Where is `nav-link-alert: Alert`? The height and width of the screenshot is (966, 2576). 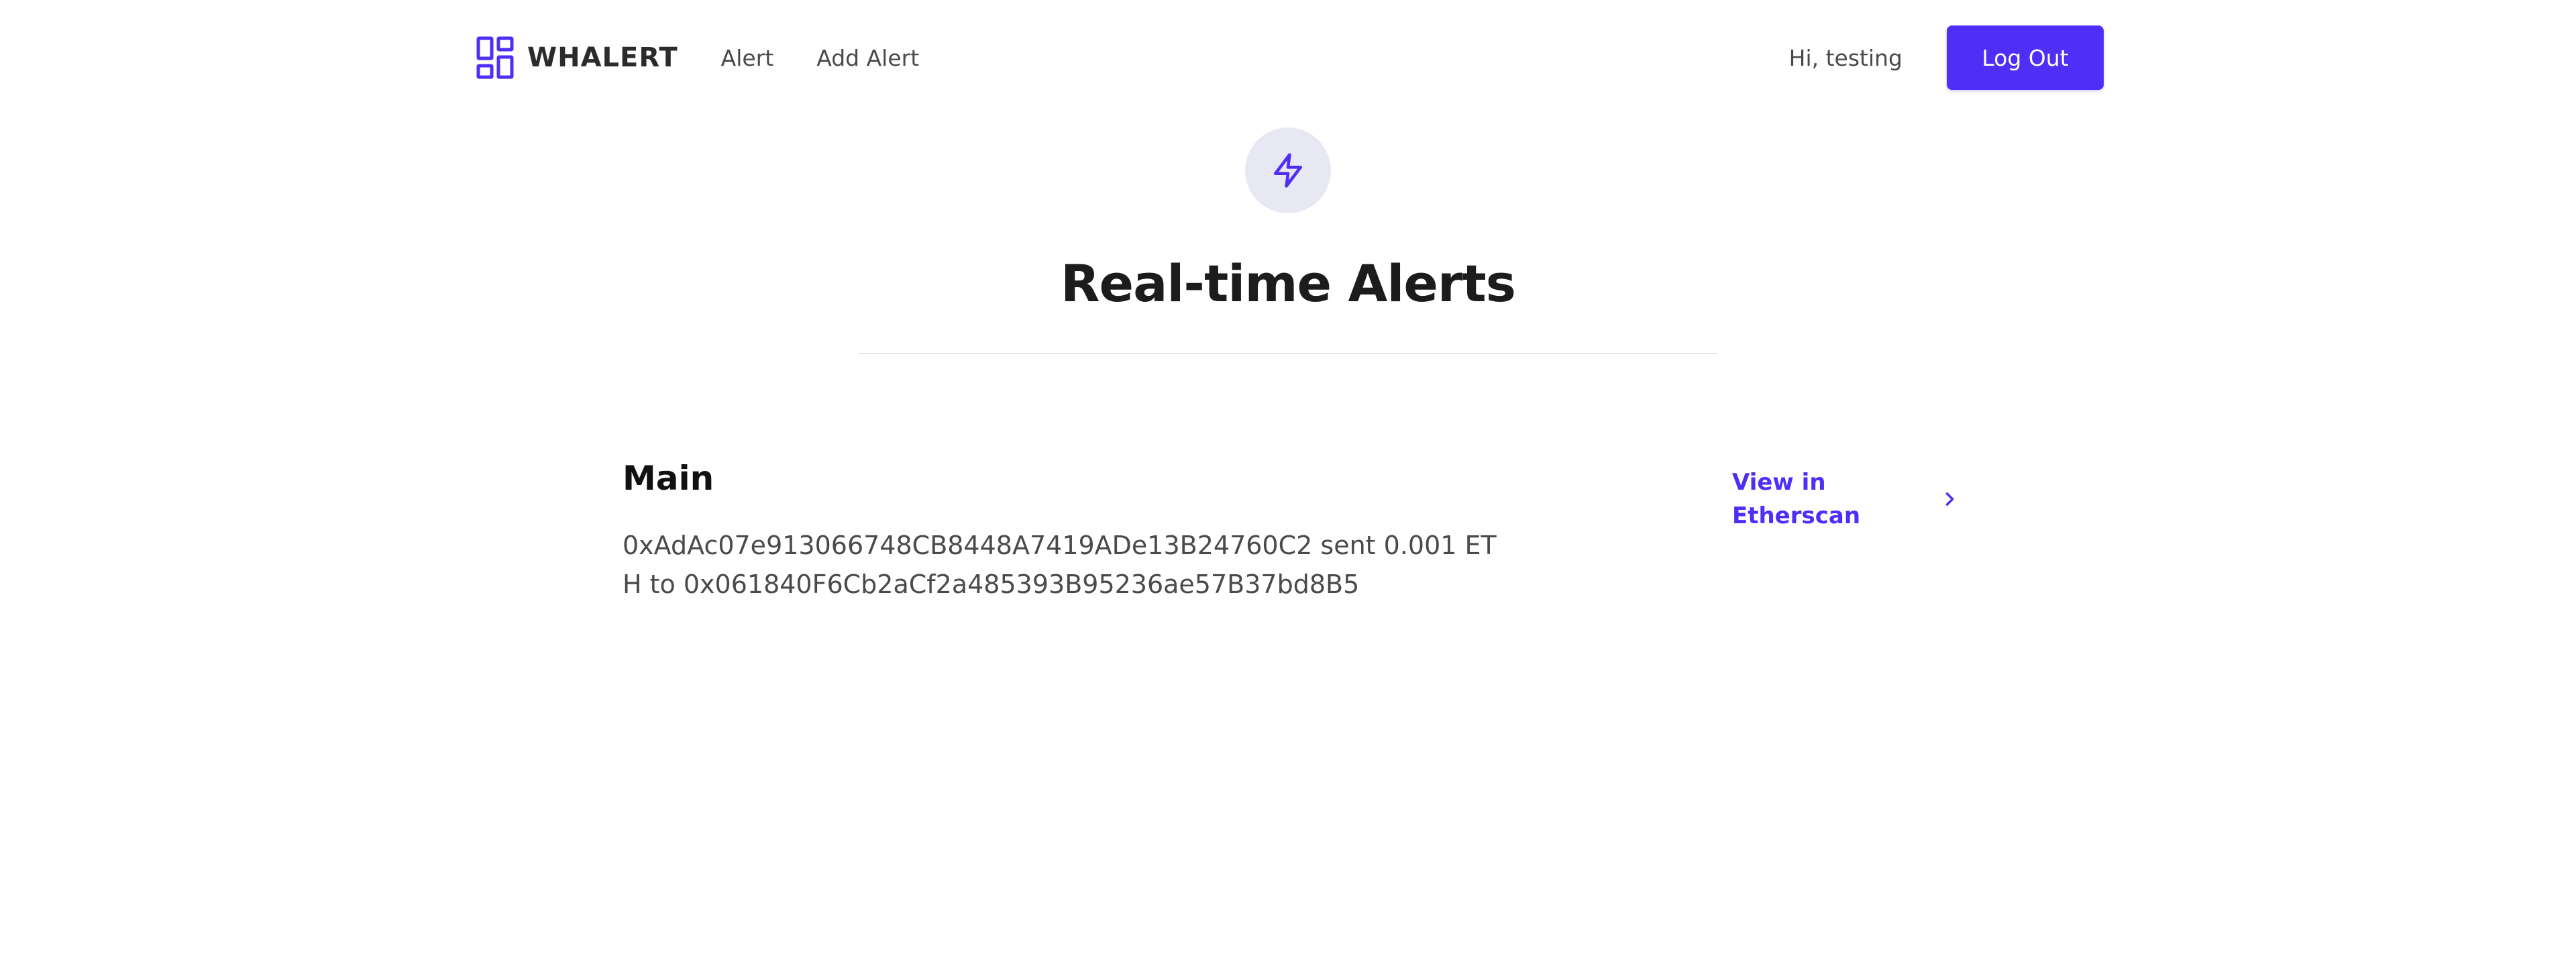
nav-link-alert: Alert is located at coordinates (747, 58).